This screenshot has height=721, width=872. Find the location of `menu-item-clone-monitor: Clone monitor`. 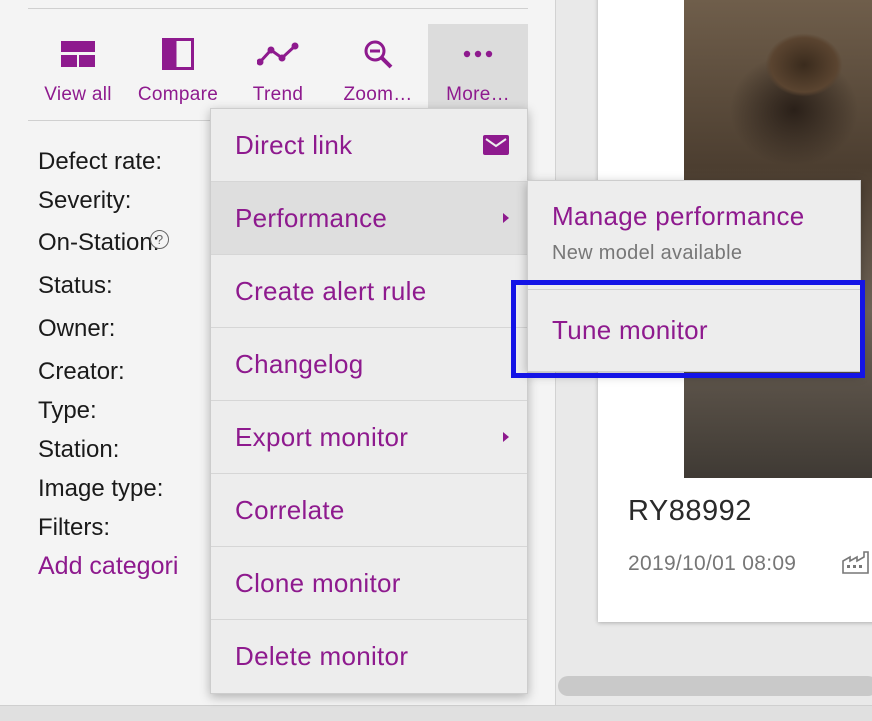

menu-item-clone-monitor: Clone monitor is located at coordinates (369, 583).